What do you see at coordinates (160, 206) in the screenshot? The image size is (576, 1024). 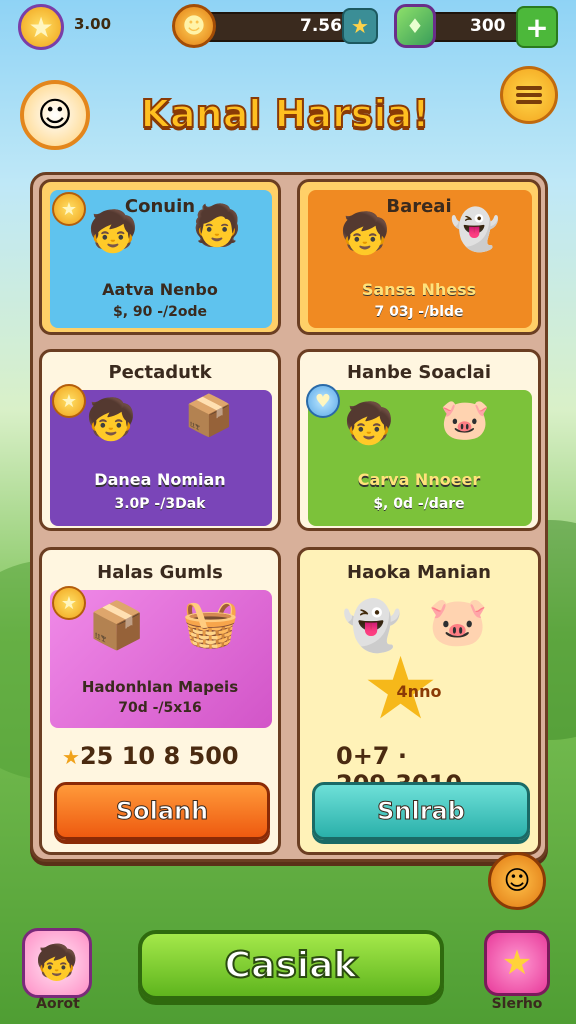 I see `card-heading-1: Conuin` at bounding box center [160, 206].